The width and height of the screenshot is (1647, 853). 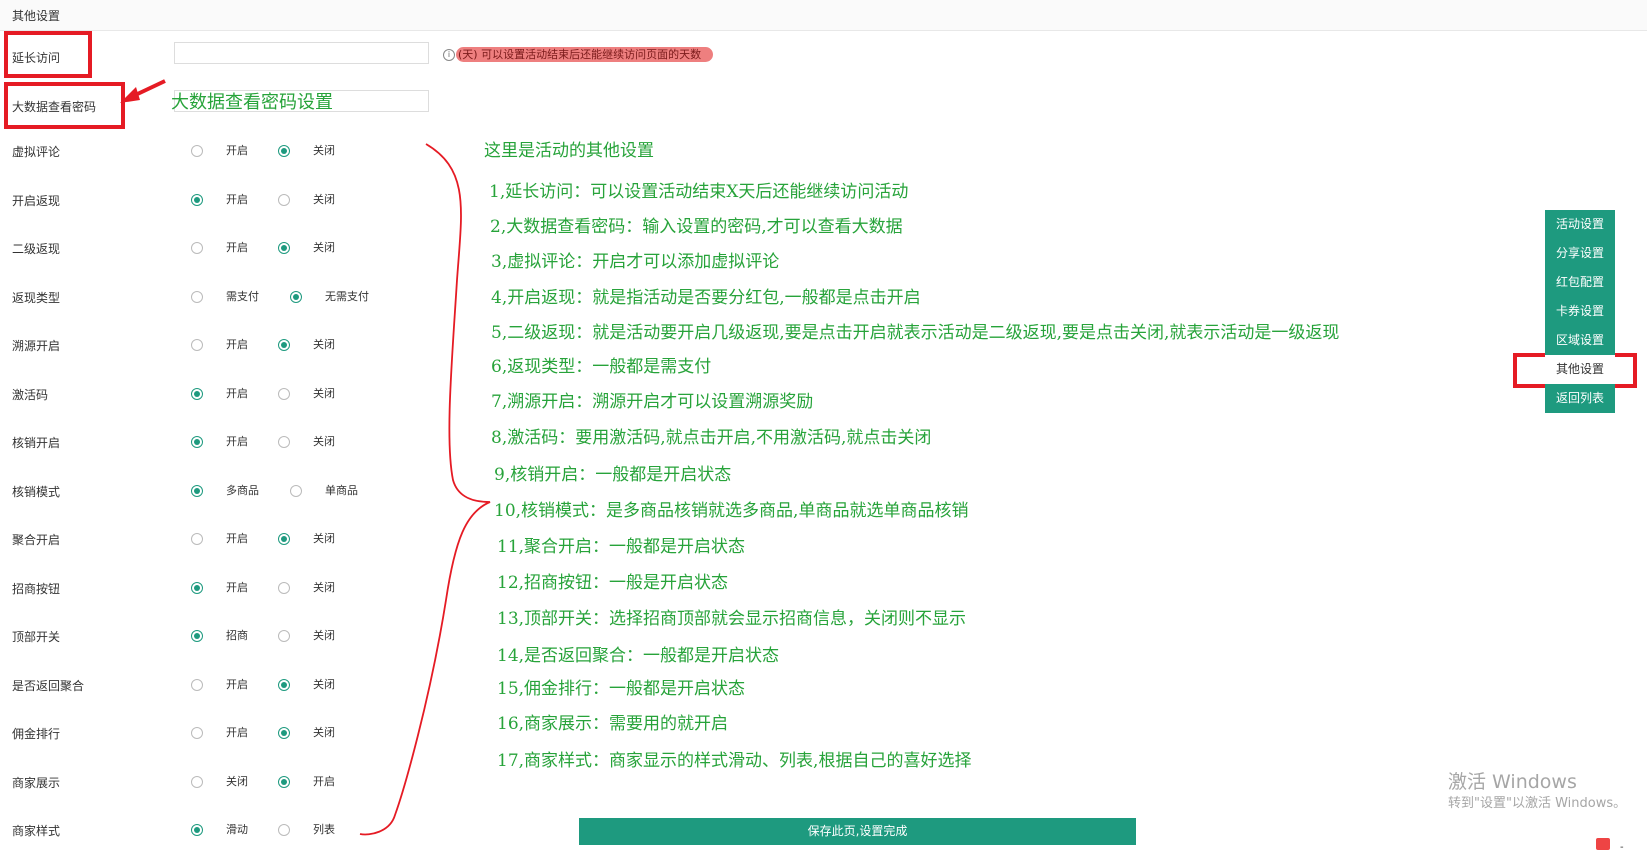 What do you see at coordinates (638, 656) in the screenshot?
I see `annotation-note: 14,是否返回聚合：一般都是开启状态` at bounding box center [638, 656].